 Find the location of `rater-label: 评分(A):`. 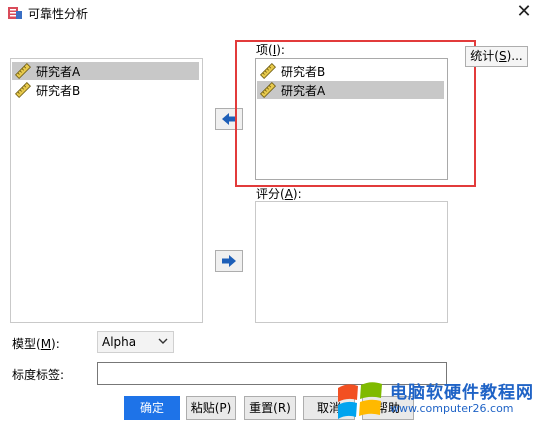

rater-label: 评分(A): is located at coordinates (279, 194).